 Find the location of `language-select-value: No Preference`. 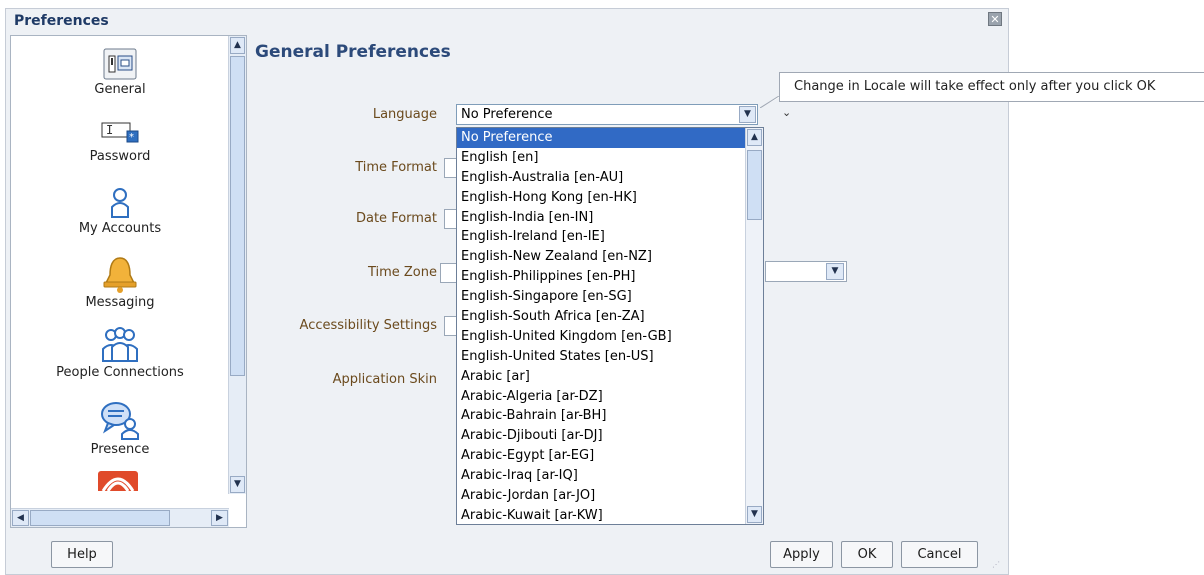

language-select-value: No Preference is located at coordinates (507, 114).